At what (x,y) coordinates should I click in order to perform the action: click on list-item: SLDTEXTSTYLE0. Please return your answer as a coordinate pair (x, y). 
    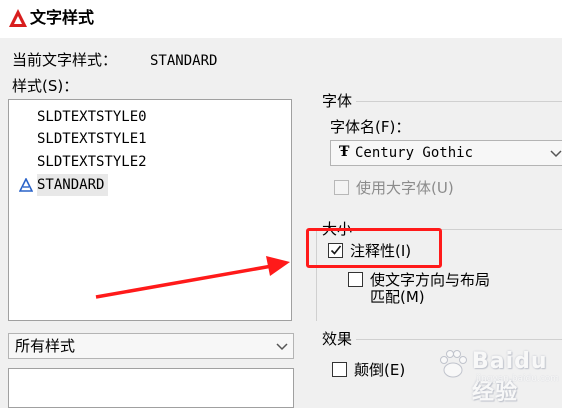
    Looking at the image, I should click on (94, 117).